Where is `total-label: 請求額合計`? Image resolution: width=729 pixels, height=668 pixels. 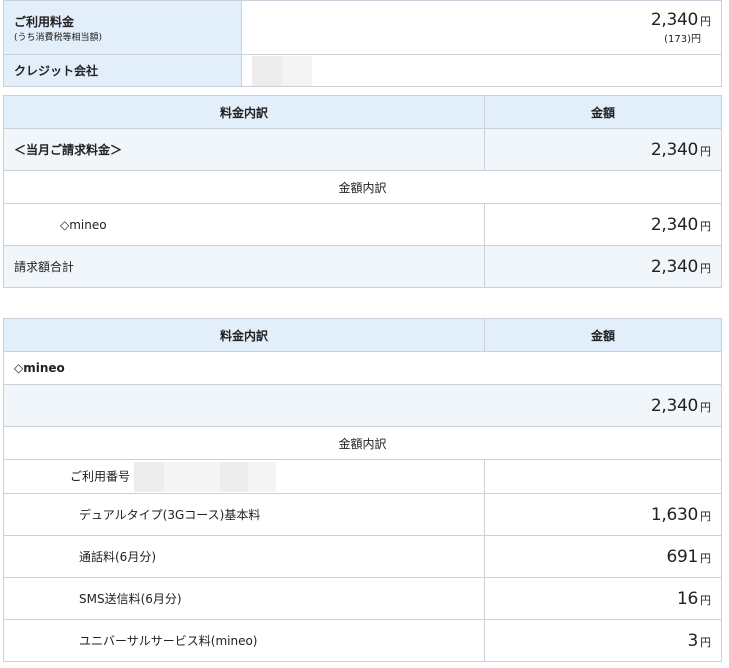 total-label: 請求額合計 is located at coordinates (244, 266).